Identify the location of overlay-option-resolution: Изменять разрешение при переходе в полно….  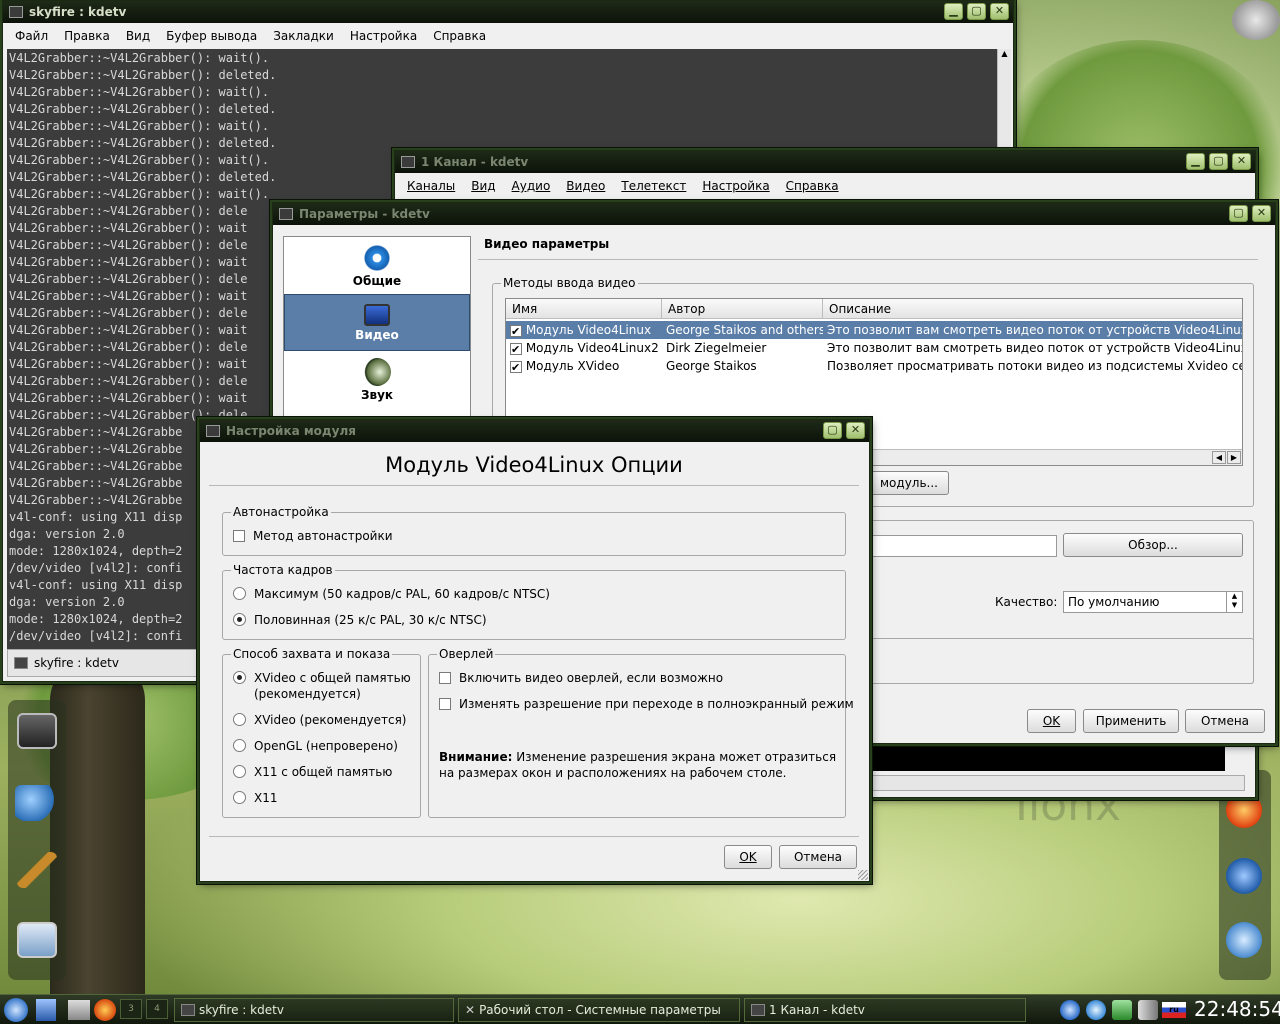
(646, 704).